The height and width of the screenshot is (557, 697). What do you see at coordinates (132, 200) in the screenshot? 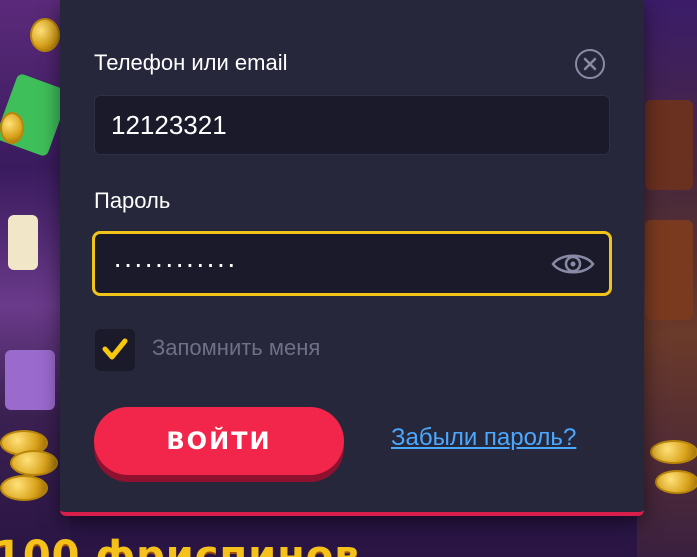
I see `password-label: Пароль` at bounding box center [132, 200].